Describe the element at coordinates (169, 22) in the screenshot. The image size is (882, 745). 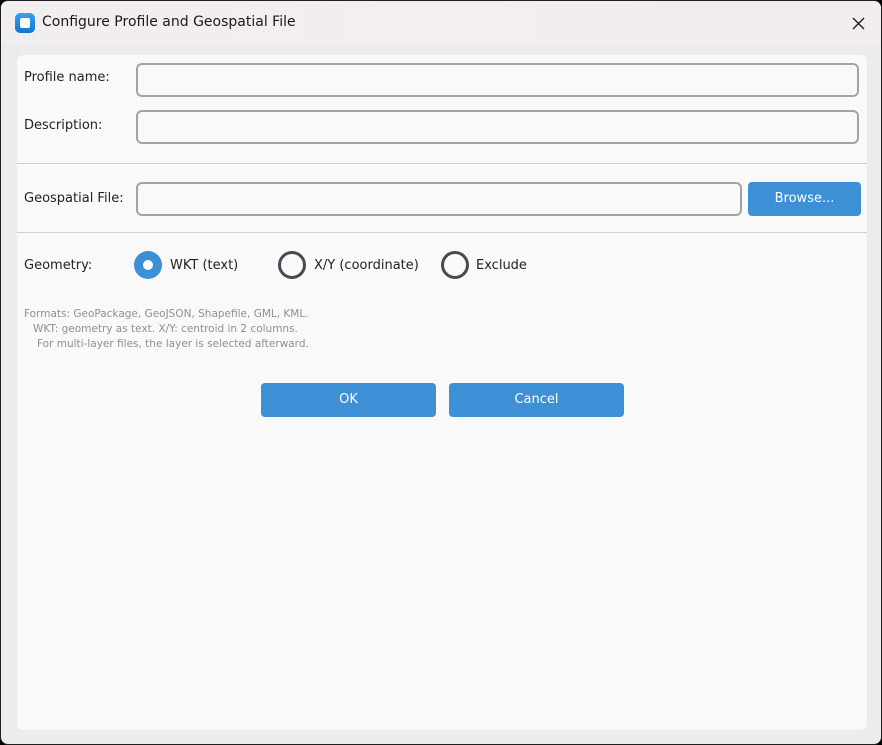
I see `window-title: Configure Profile and Geospatial File` at that location.